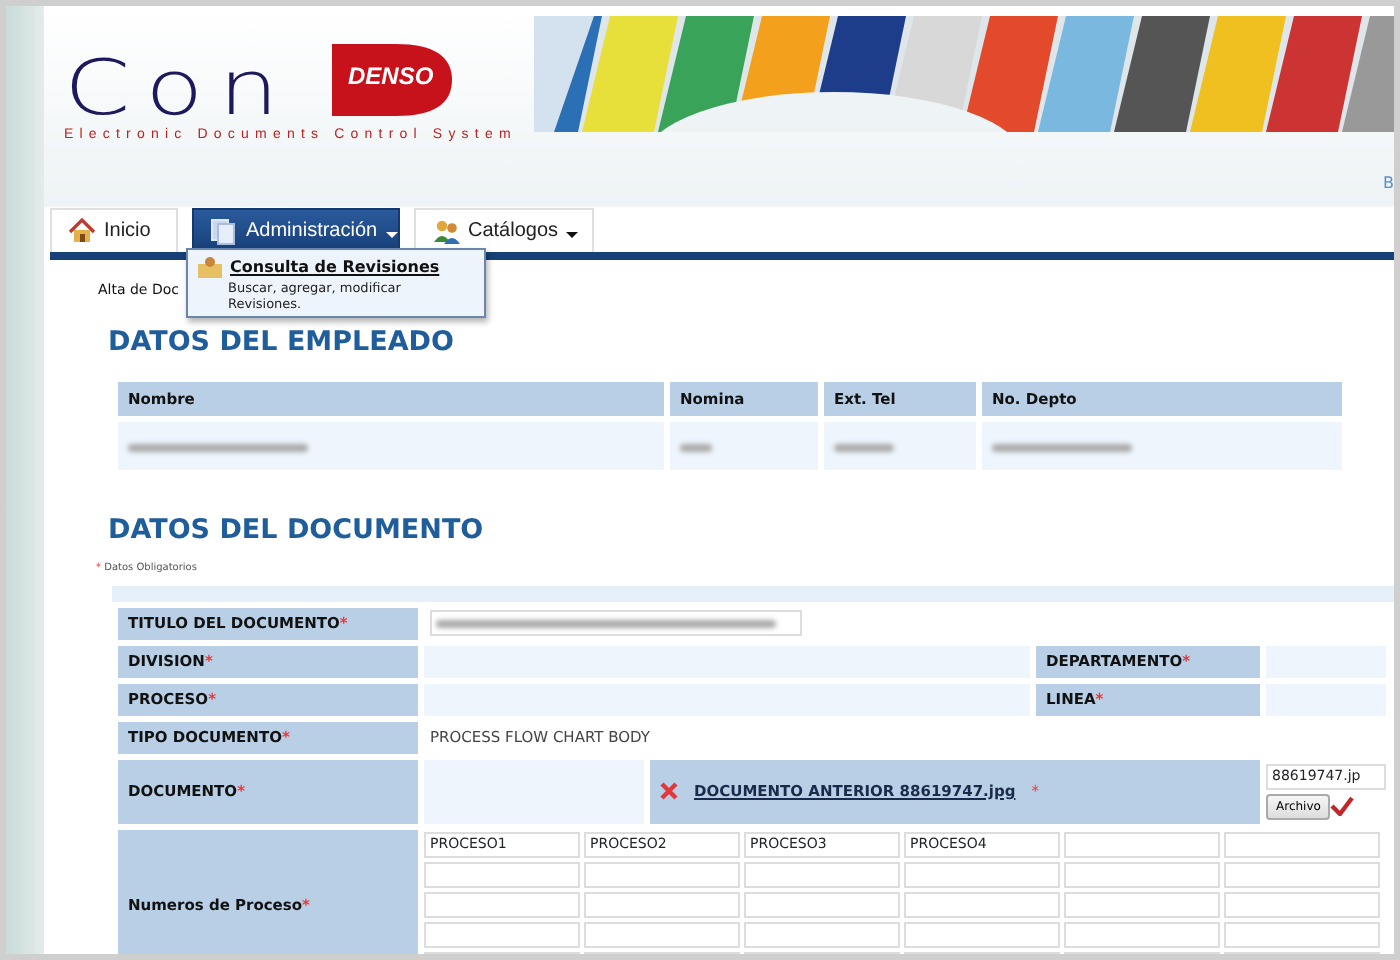 This screenshot has height=960, width=1400. What do you see at coordinates (281, 342) in the screenshot?
I see `section-heading: DATOS DEL EMPLEADO` at bounding box center [281, 342].